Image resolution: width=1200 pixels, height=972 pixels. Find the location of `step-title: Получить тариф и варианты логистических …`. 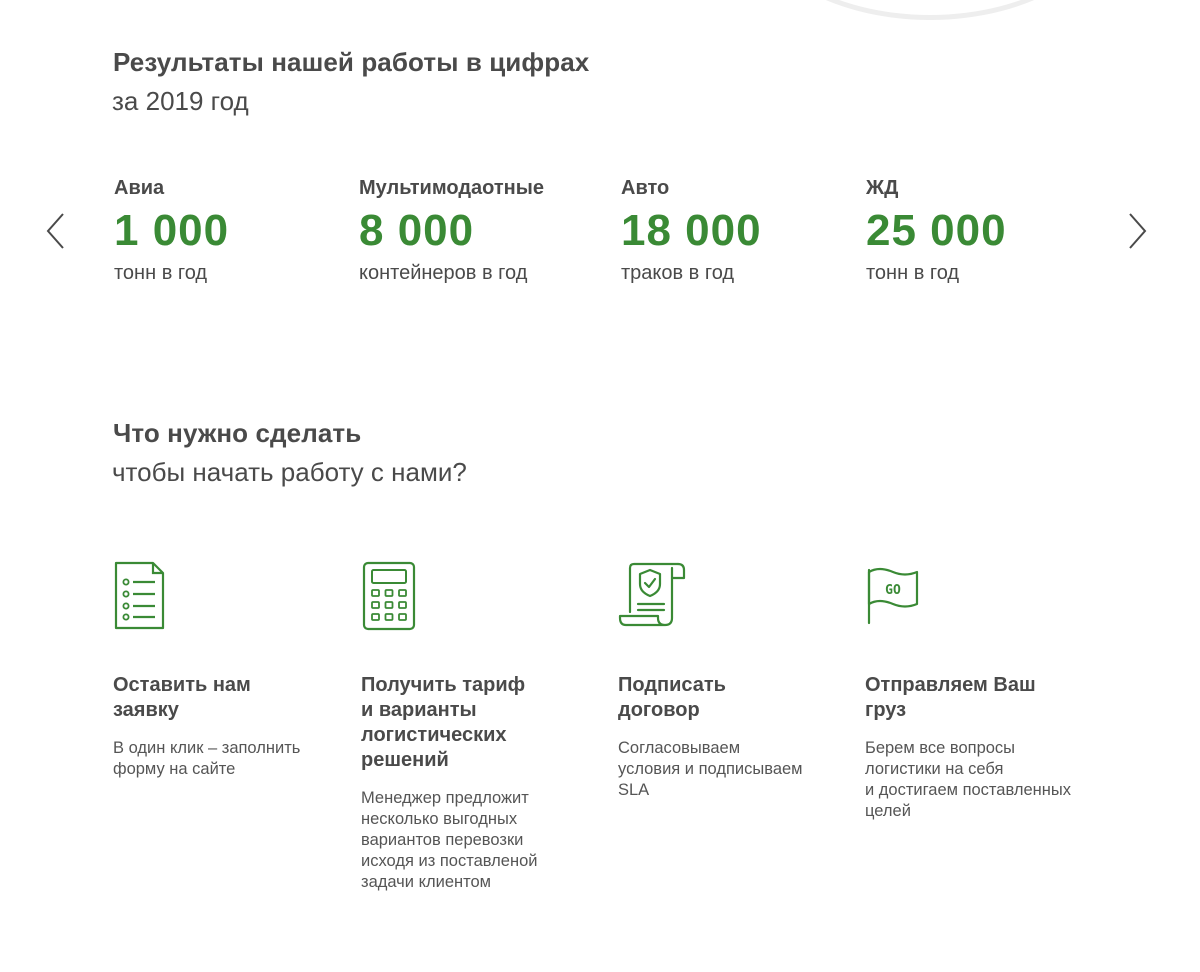

step-title: Получить тариф и варианты логистических … is located at coordinates (443, 722).